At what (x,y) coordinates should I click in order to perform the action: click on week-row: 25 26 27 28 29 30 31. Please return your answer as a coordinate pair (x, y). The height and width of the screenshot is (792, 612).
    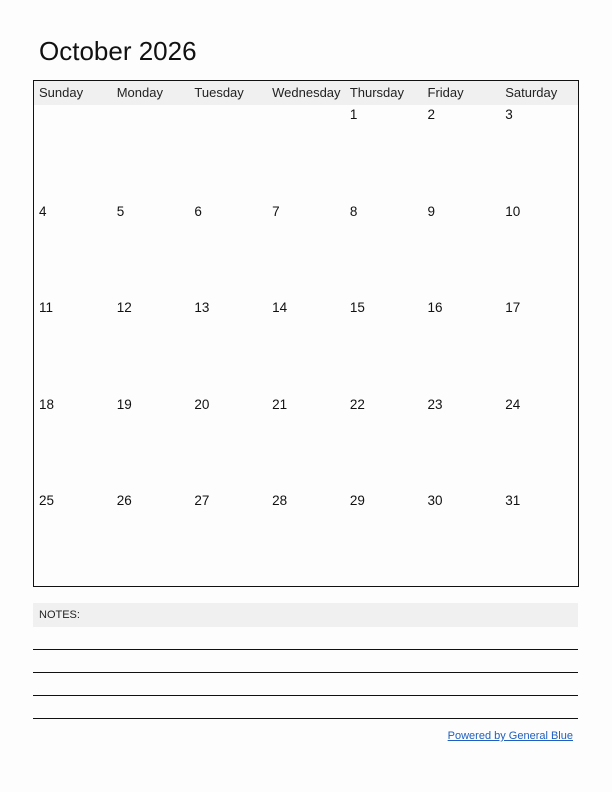
    Looking at the image, I should click on (306, 539).